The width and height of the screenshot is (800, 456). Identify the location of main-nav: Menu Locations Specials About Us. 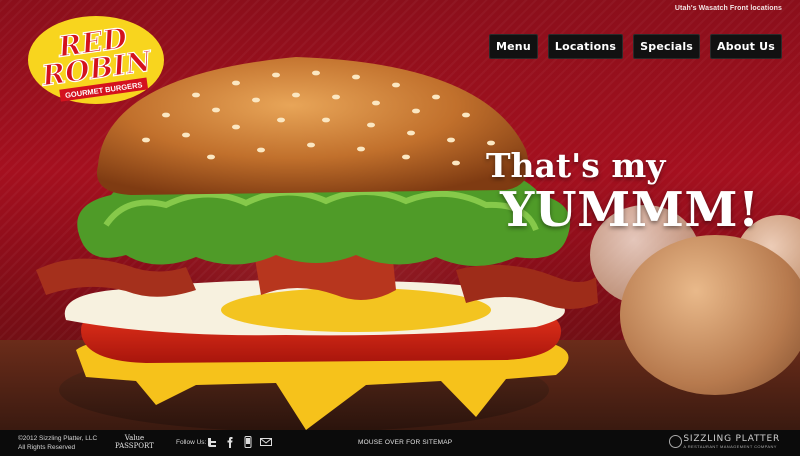
(635, 46).